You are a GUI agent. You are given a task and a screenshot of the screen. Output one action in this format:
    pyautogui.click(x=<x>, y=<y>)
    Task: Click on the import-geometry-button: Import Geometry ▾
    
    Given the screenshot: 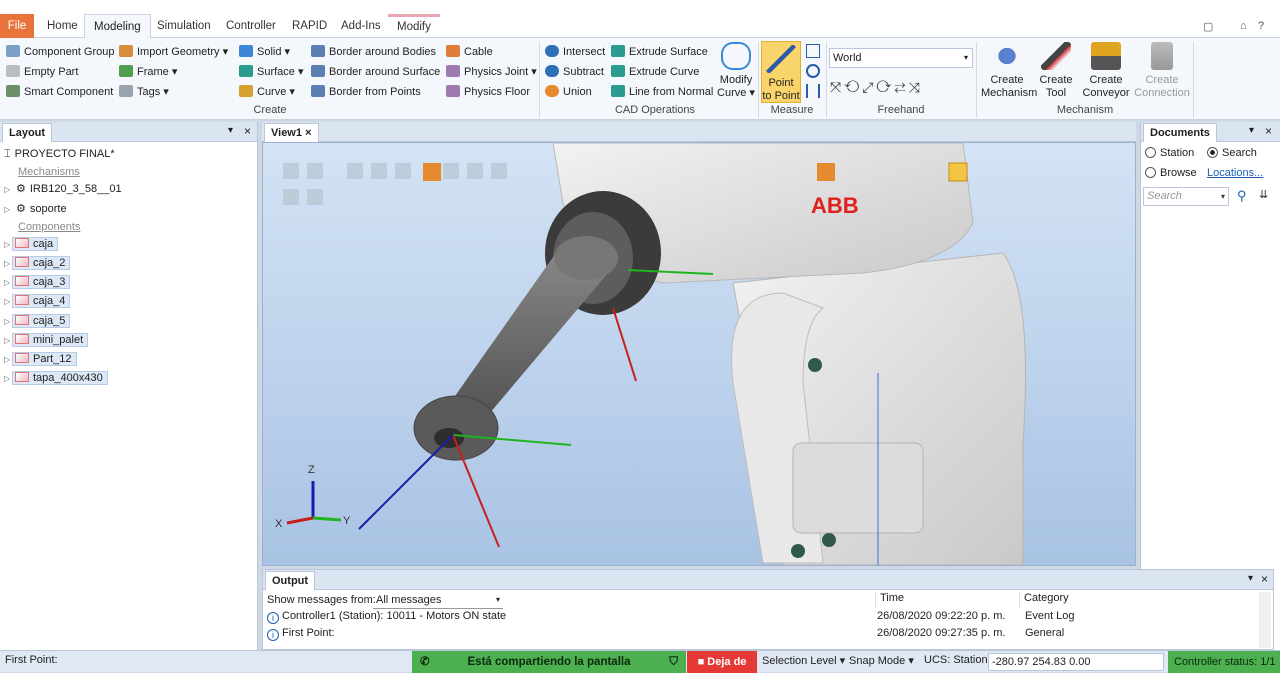 What is the action you would take?
    pyautogui.click(x=173, y=52)
    